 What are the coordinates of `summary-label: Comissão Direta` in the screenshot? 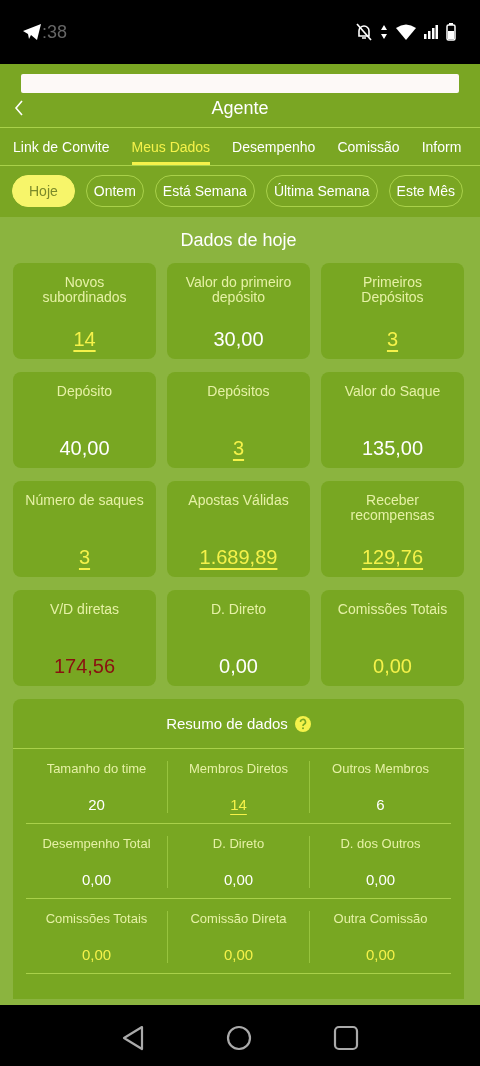 It's located at (238, 918).